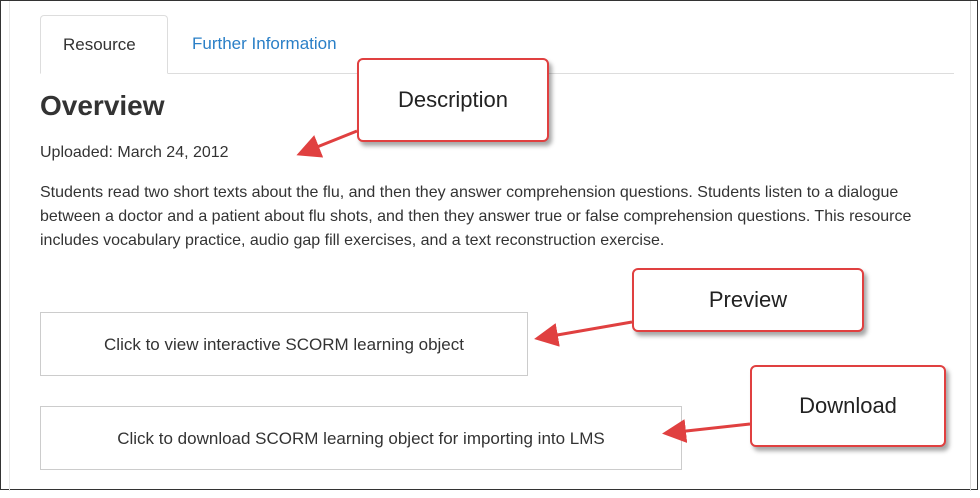 The height and width of the screenshot is (498, 980). Describe the element at coordinates (748, 300) in the screenshot. I see `callout-preview: Preview` at that location.